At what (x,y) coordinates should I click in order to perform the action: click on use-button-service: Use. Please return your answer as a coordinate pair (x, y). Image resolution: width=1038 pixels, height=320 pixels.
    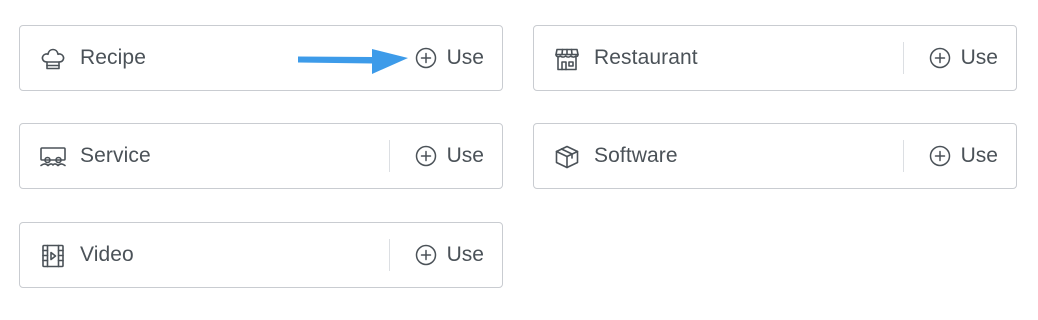
    Looking at the image, I should click on (449, 156).